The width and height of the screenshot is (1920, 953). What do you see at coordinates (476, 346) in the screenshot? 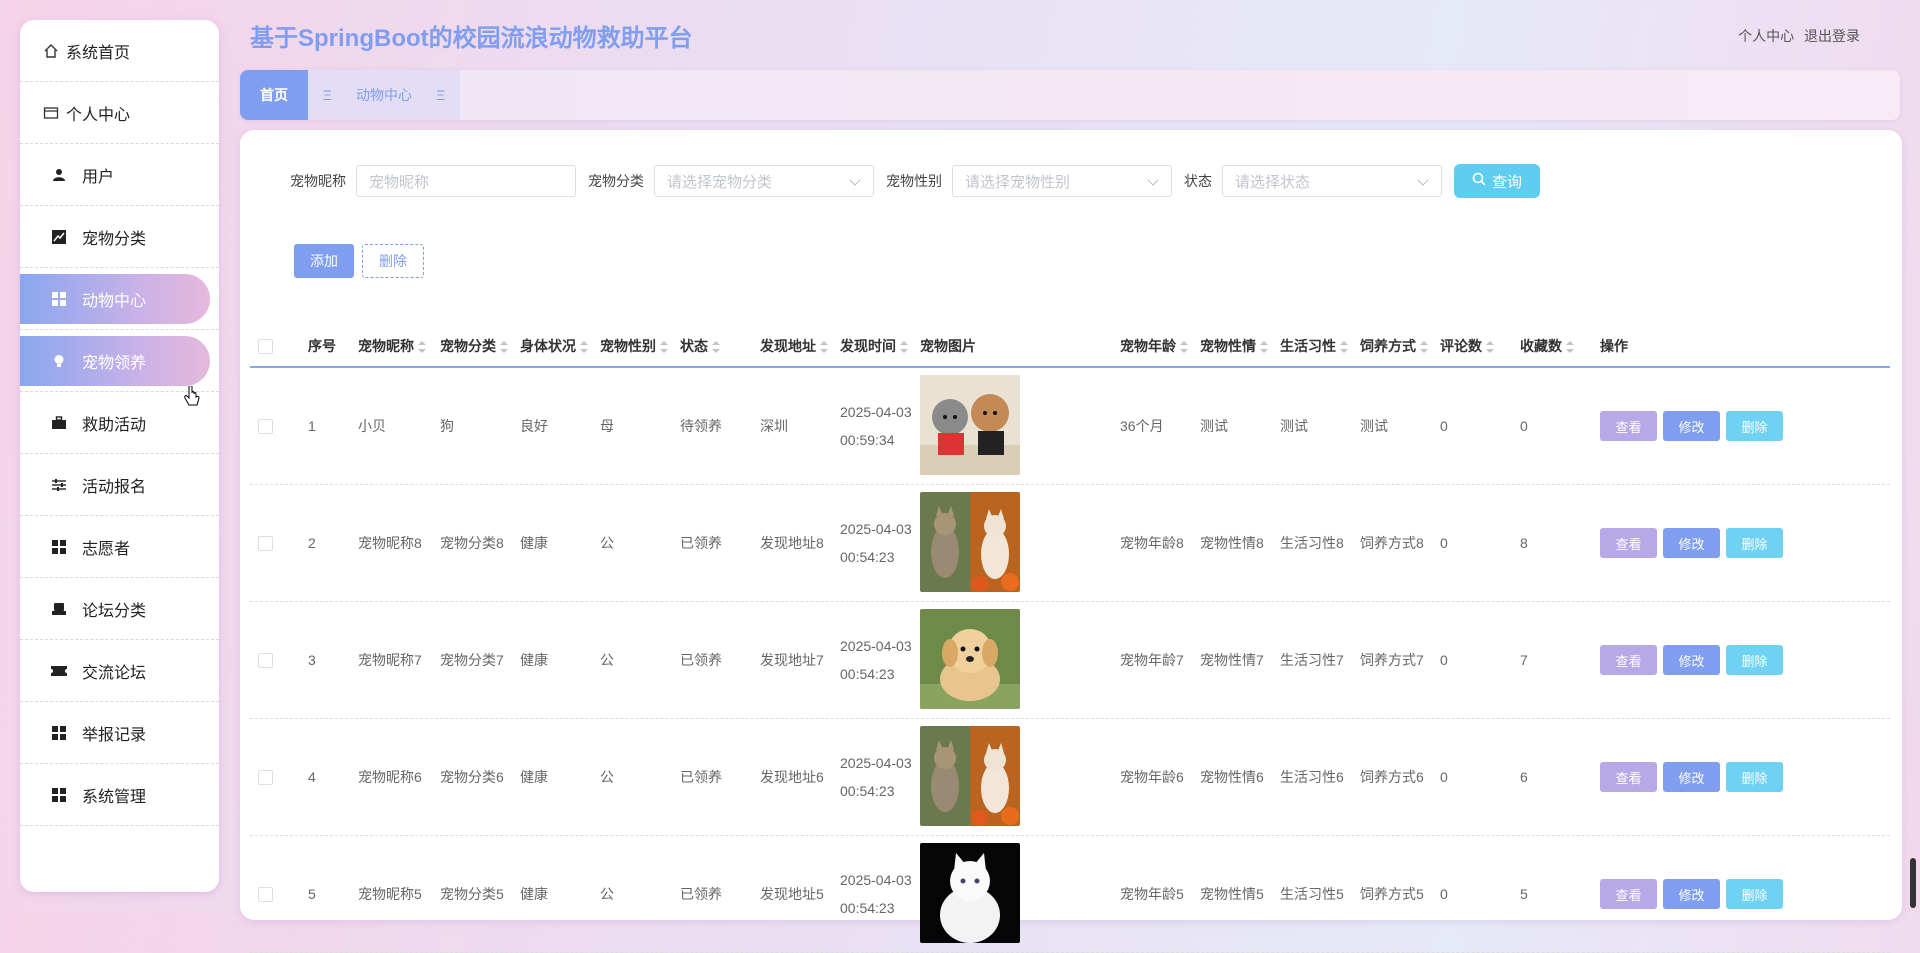
I see `col-header: 宠物分类` at bounding box center [476, 346].